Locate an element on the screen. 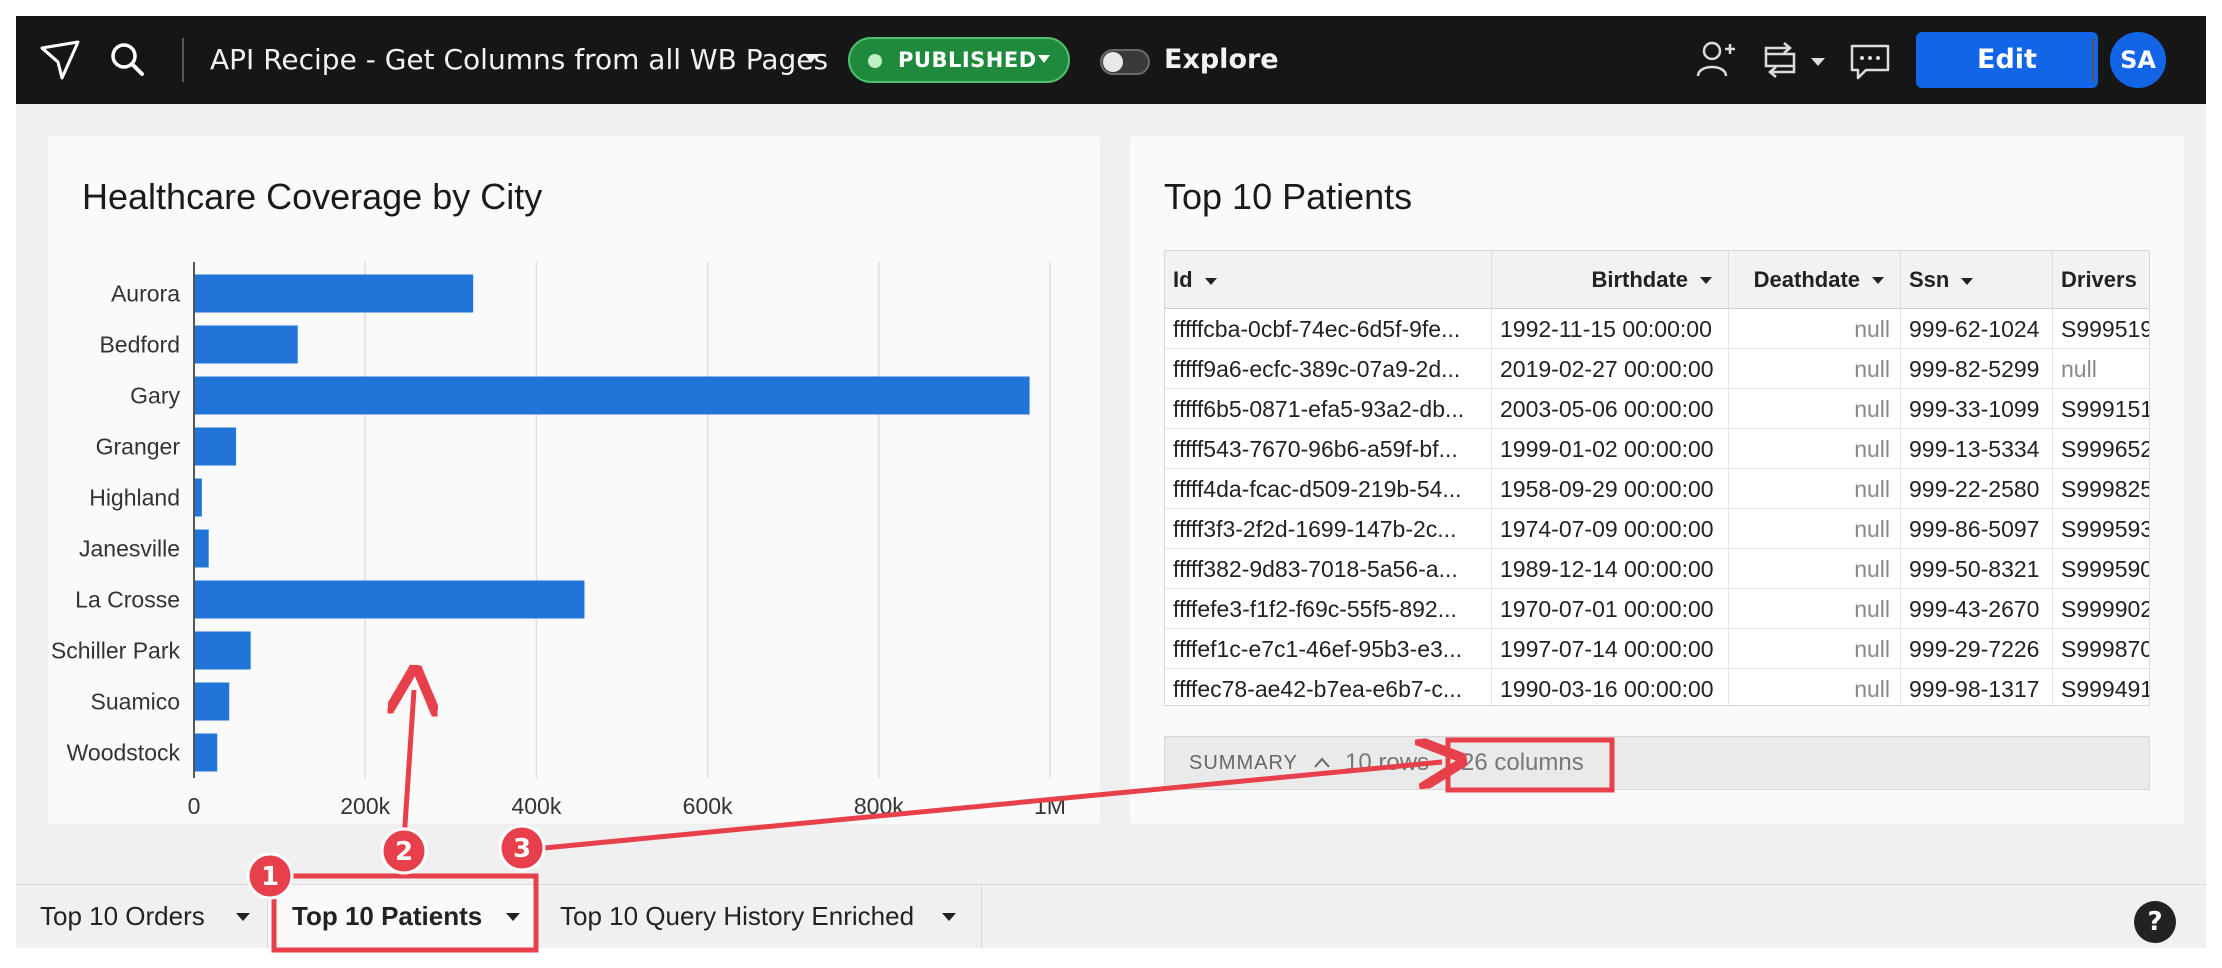  add-user-icon is located at coordinates (1716, 60).